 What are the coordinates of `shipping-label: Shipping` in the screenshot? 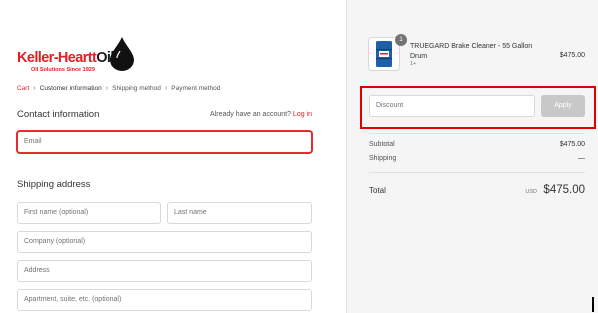 It's located at (383, 158).